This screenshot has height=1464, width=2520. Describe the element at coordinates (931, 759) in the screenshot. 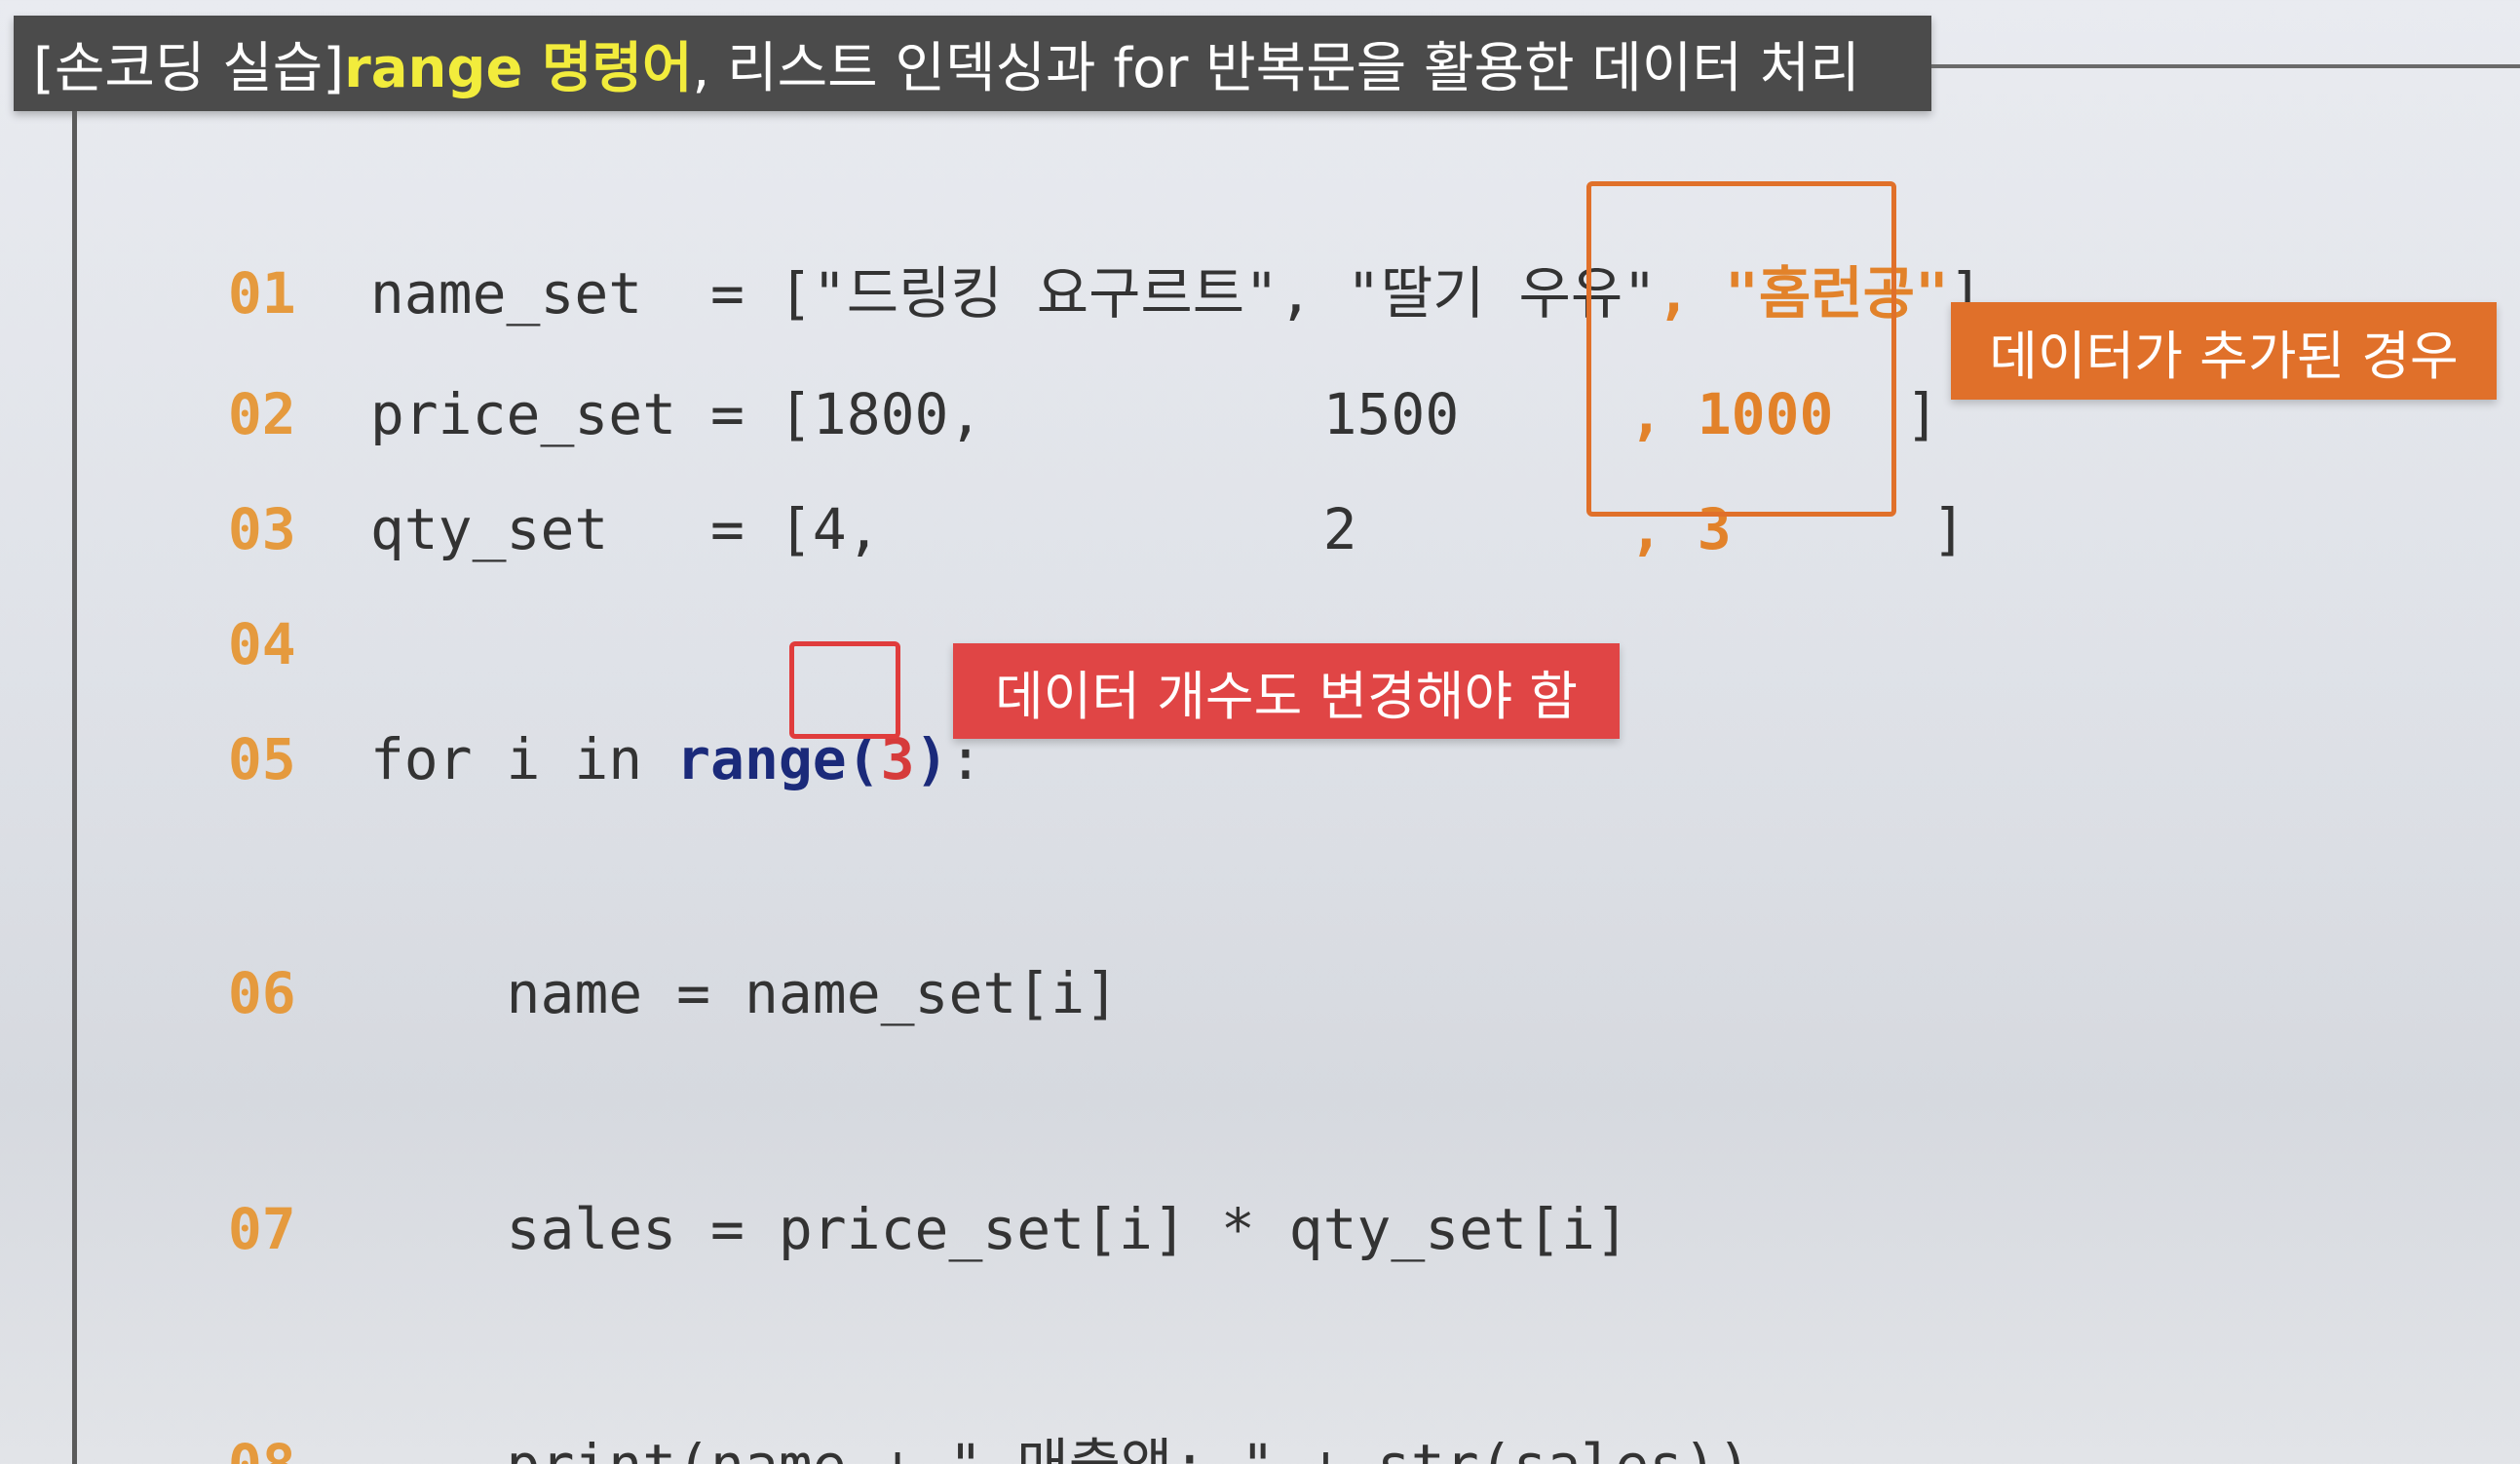

I see `range-close-paren: )` at that location.